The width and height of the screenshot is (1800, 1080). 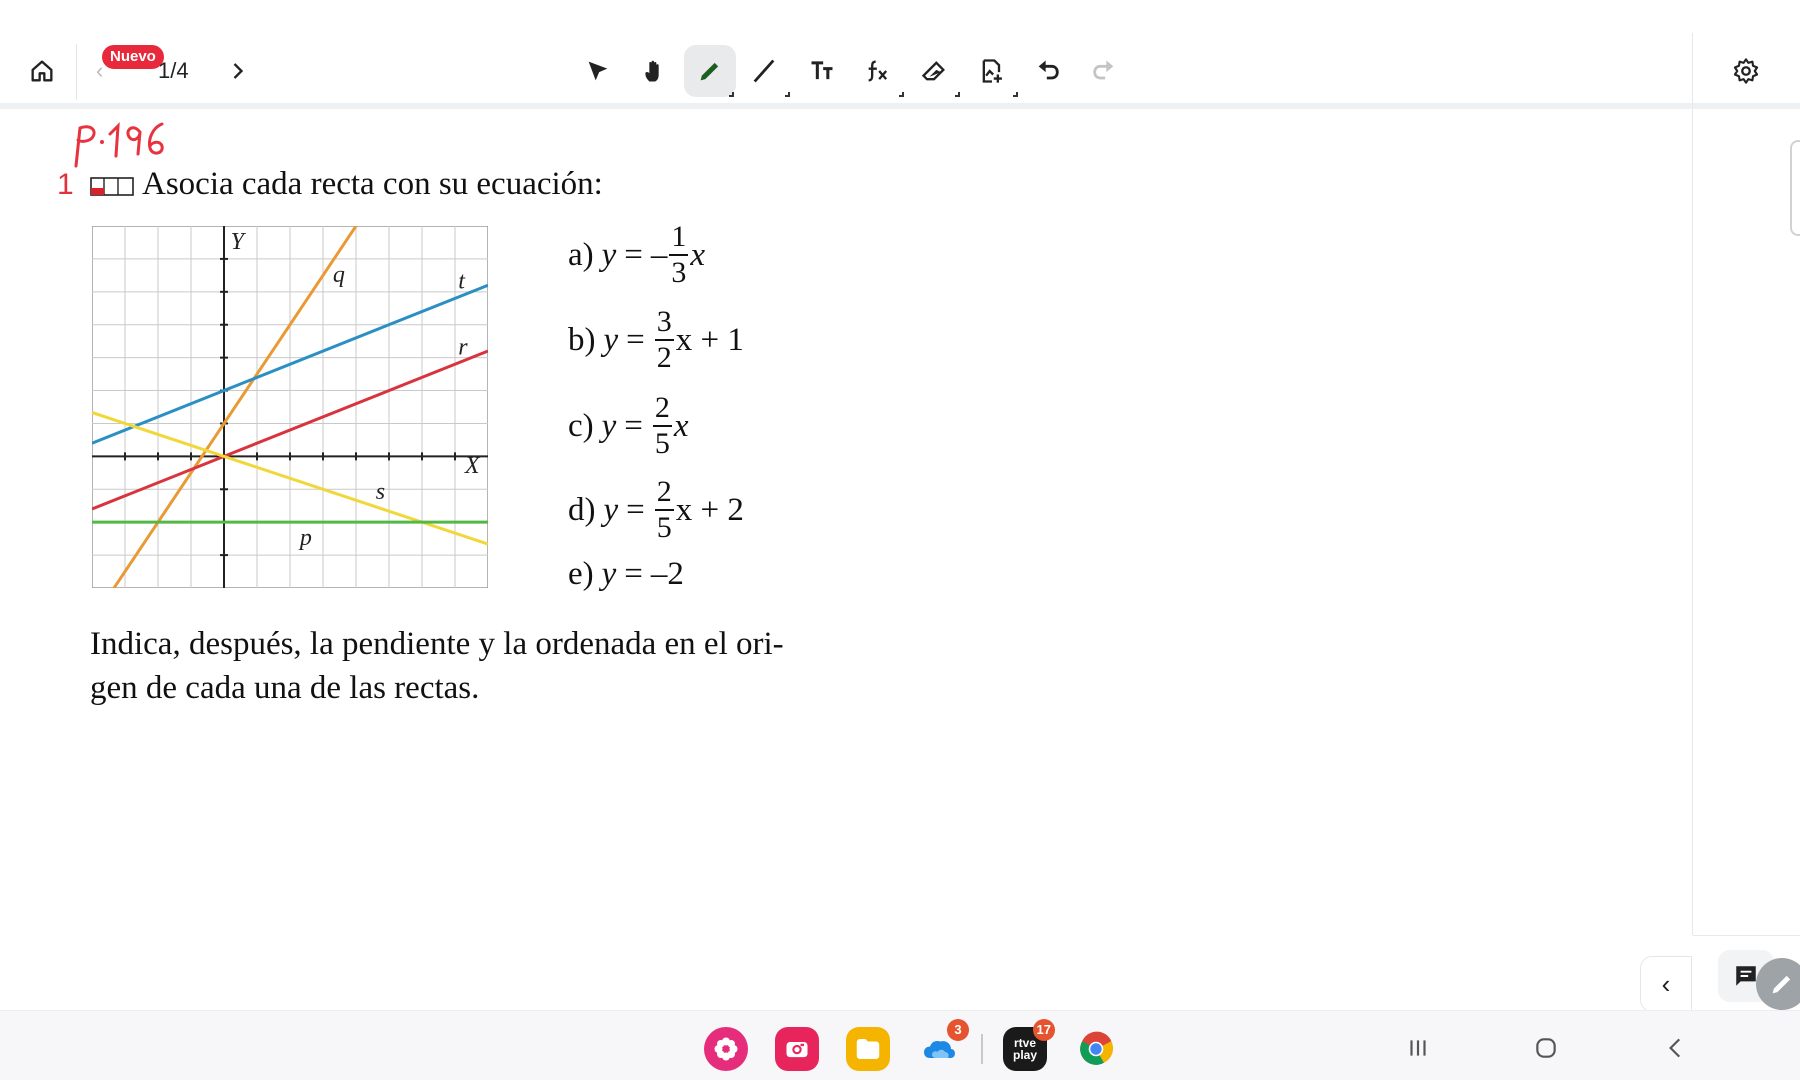 What do you see at coordinates (1746, 935) in the screenshot?
I see `right-panel-divider` at bounding box center [1746, 935].